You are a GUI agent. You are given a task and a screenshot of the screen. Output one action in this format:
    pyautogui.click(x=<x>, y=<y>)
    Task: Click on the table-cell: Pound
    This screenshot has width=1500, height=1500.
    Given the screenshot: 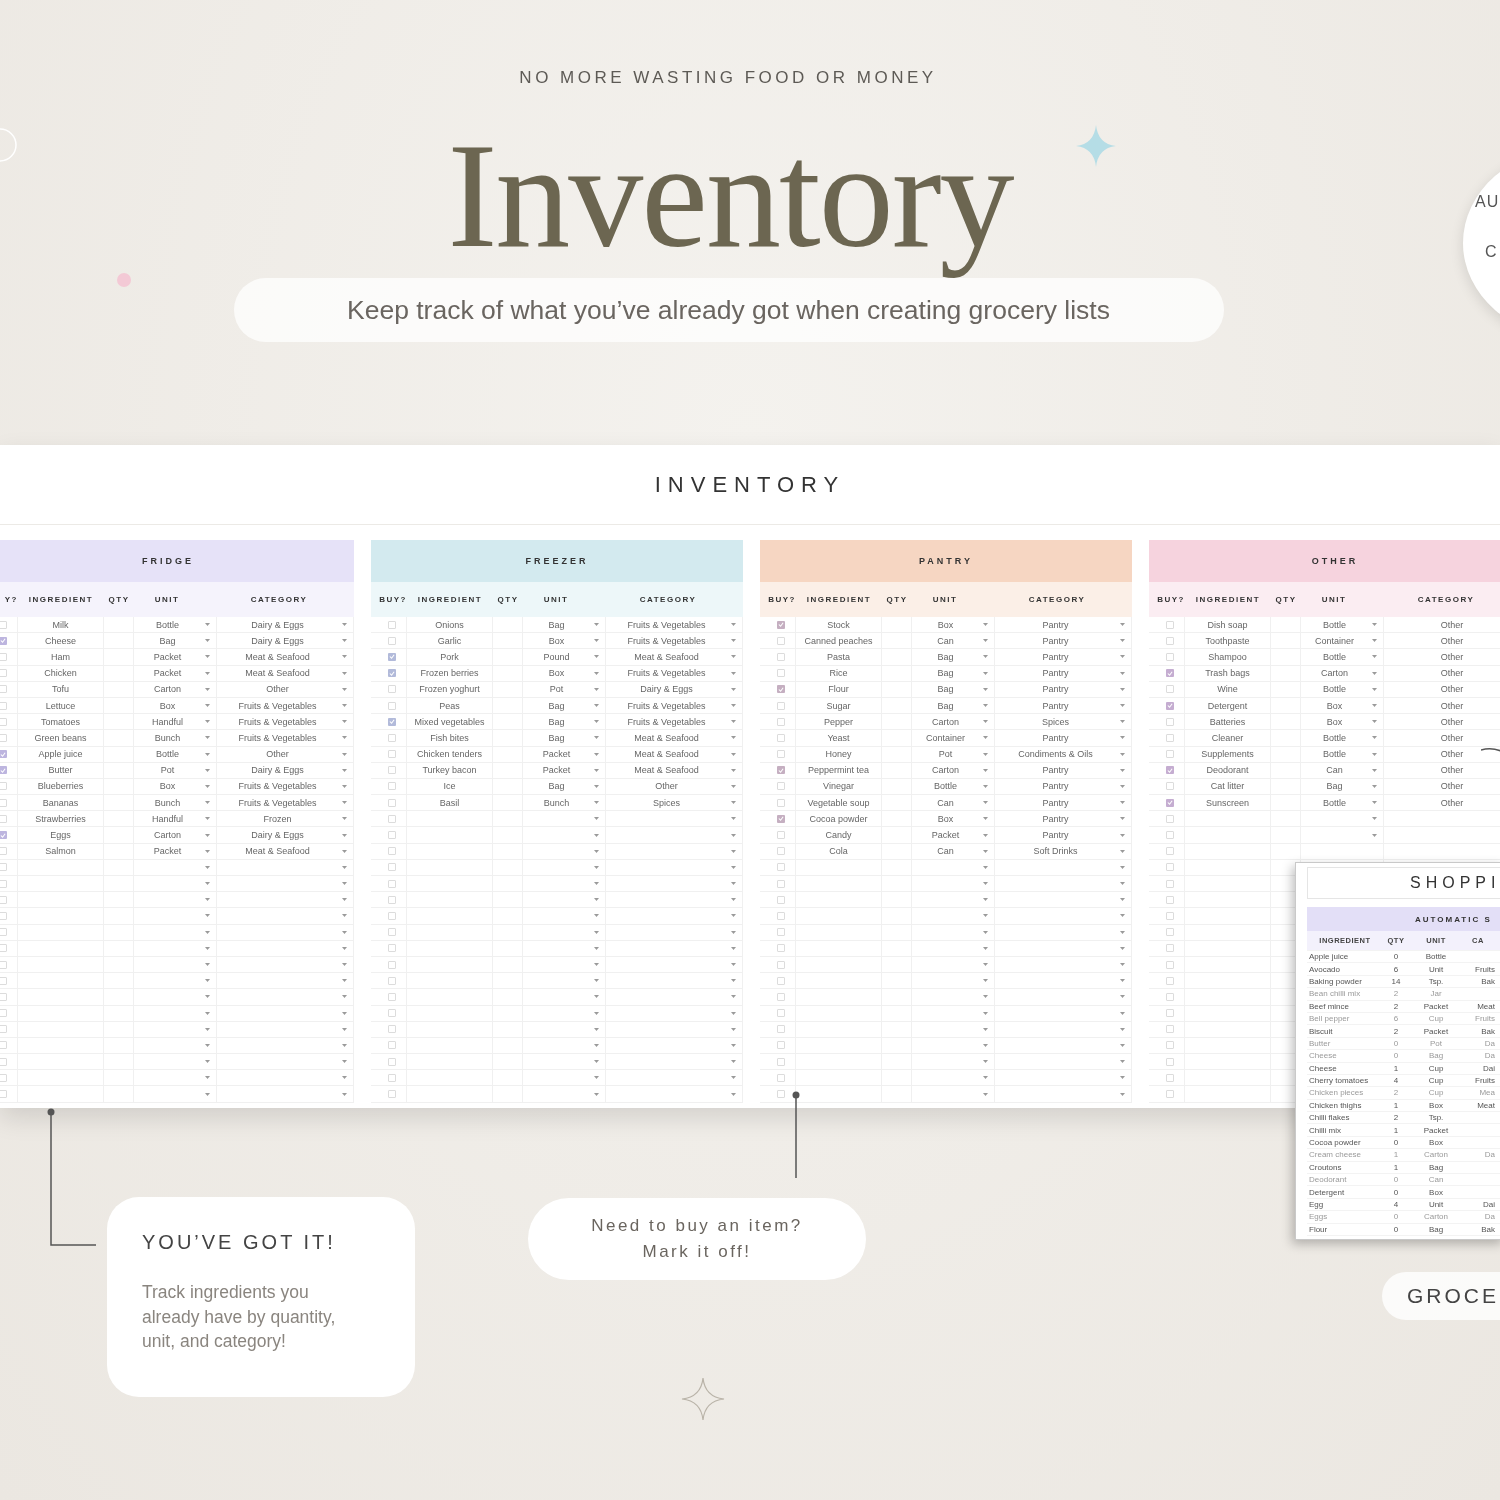 What is the action you would take?
    pyautogui.click(x=556, y=656)
    